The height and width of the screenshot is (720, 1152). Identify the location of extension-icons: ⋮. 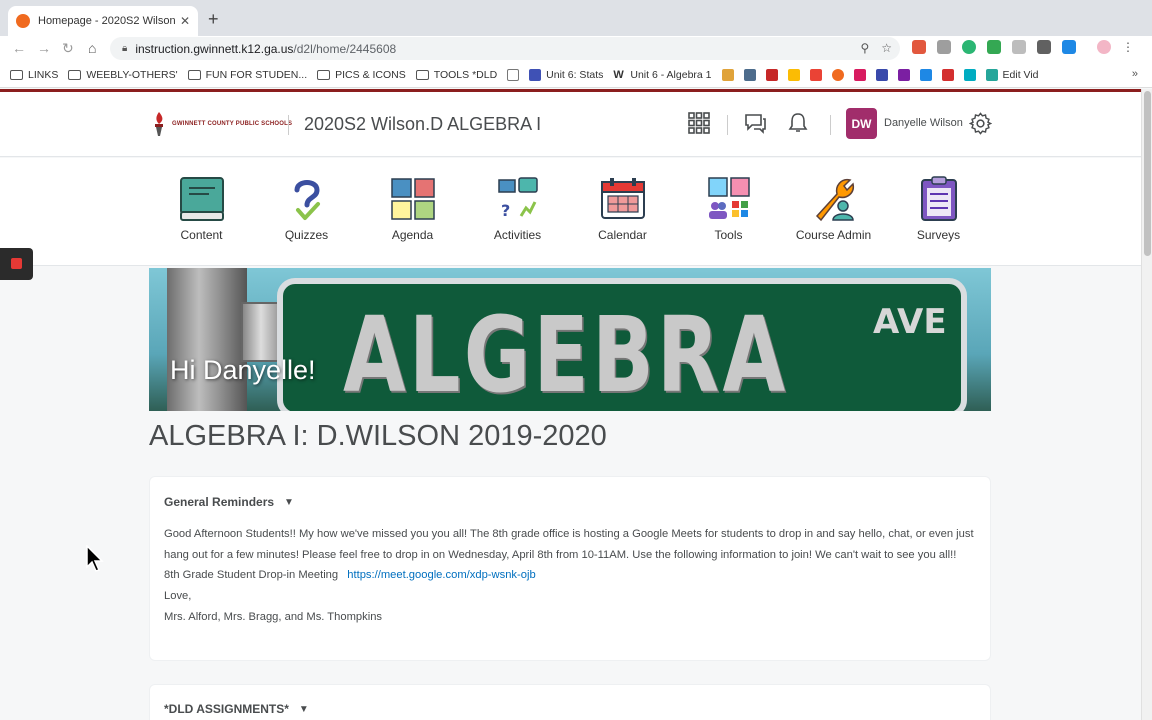
(1023, 47).